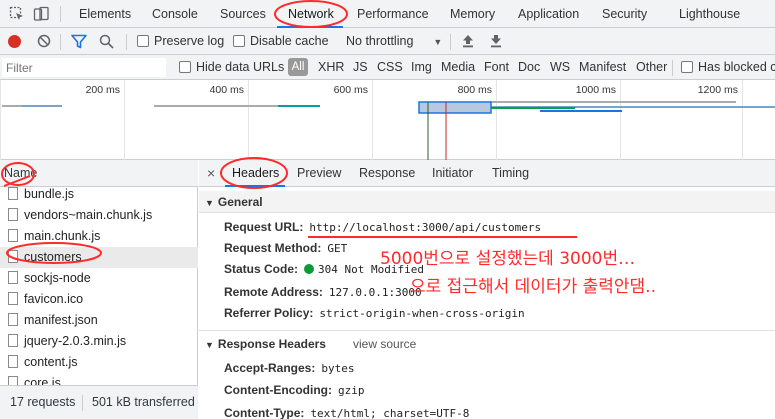 The image size is (775, 419). Describe the element at coordinates (422, 313) in the screenshot. I see `header-value: strict-origin-when-cross-origin` at that location.